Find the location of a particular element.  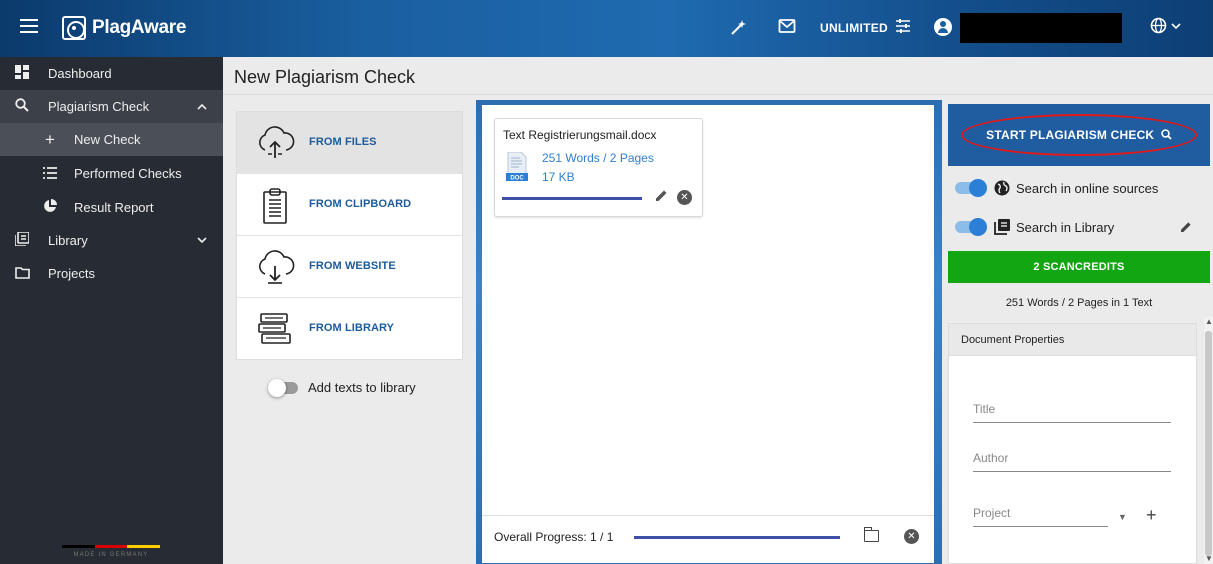

document-properties-panel: Document Properties is located at coordinates (1072, 443).